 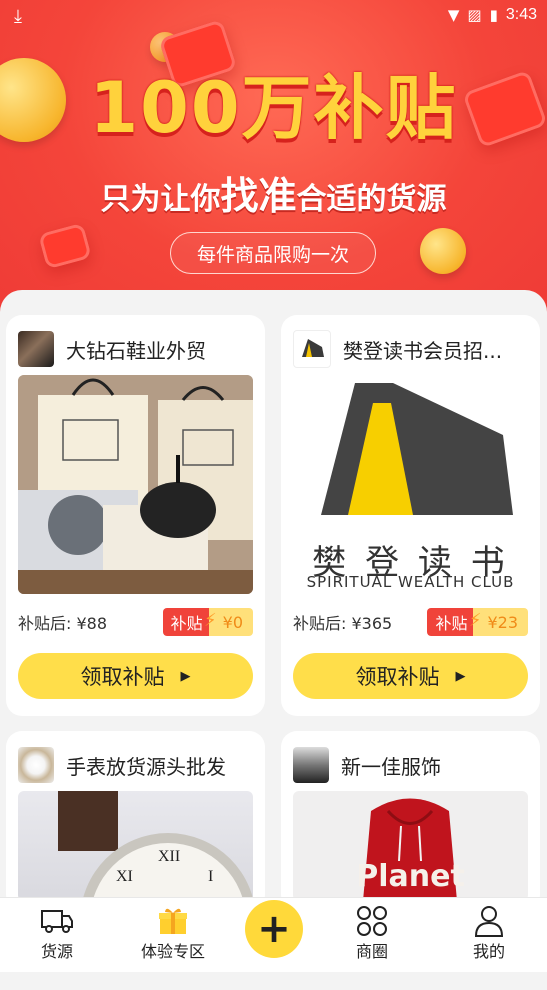 What do you see at coordinates (160, 199) in the screenshot?
I see `subtitle-part: 只为让你` at bounding box center [160, 199].